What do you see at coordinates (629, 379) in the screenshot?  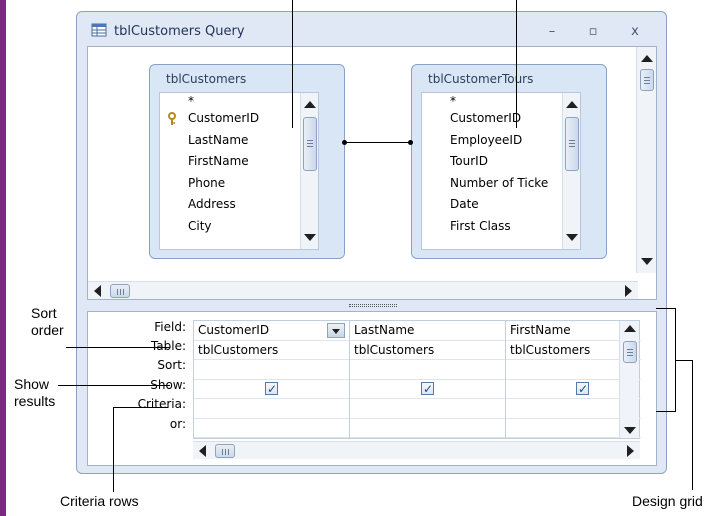 I see `grid-vertical-scrollbar` at bounding box center [629, 379].